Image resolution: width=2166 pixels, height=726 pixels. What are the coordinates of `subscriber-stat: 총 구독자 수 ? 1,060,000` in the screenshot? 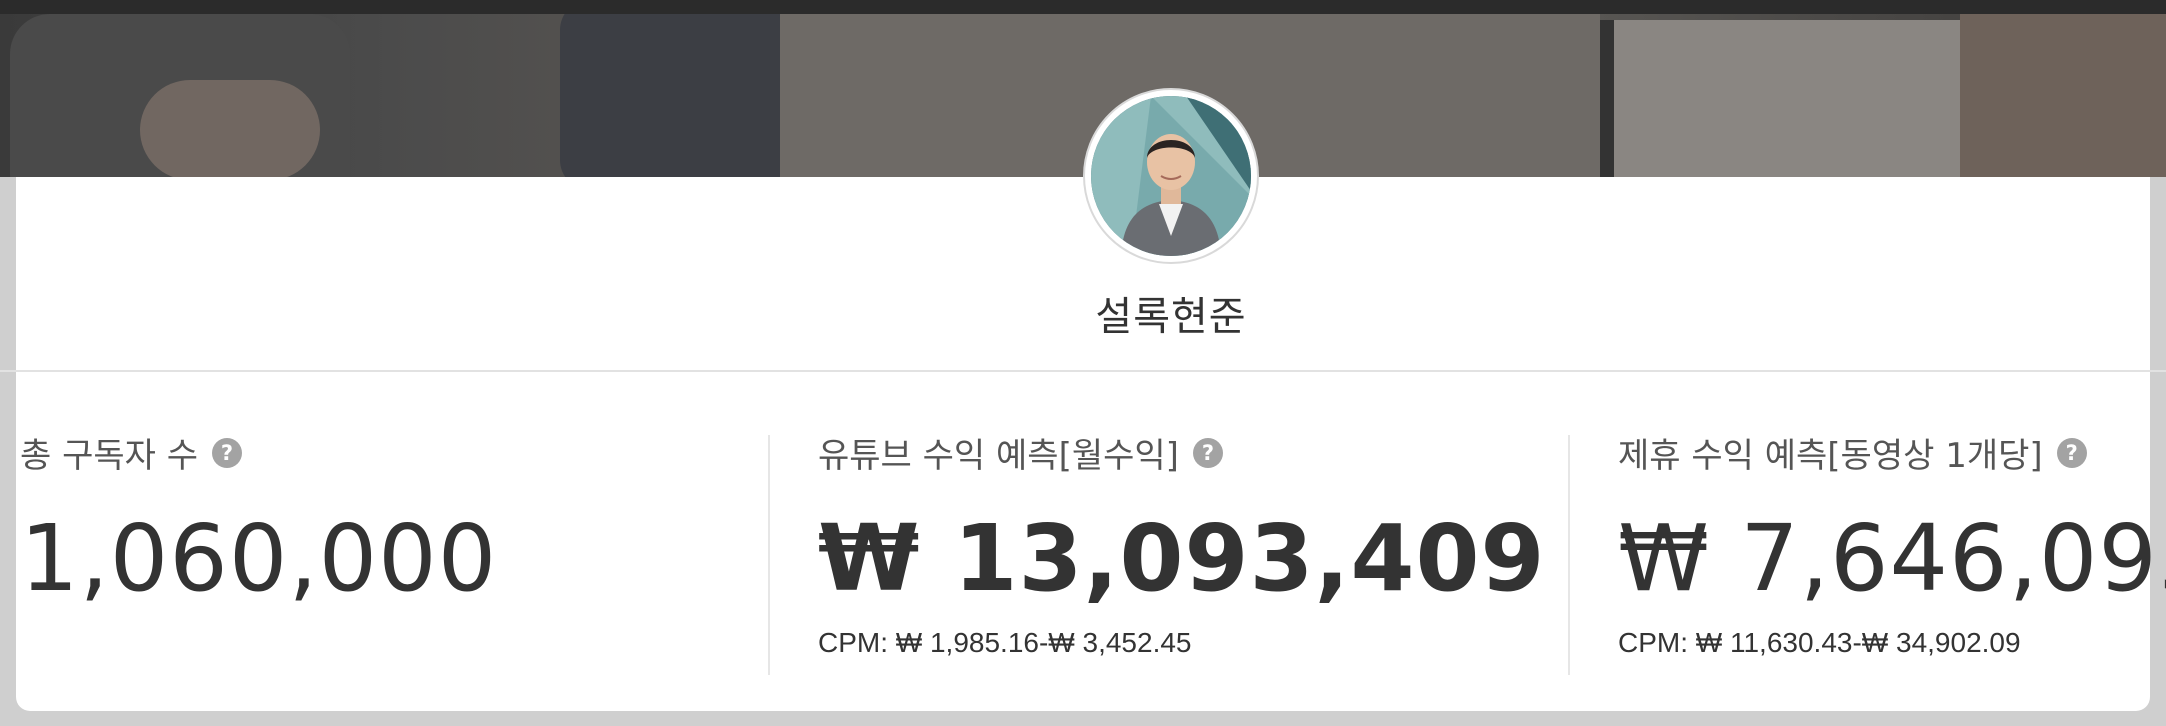 It's located at (258, 516).